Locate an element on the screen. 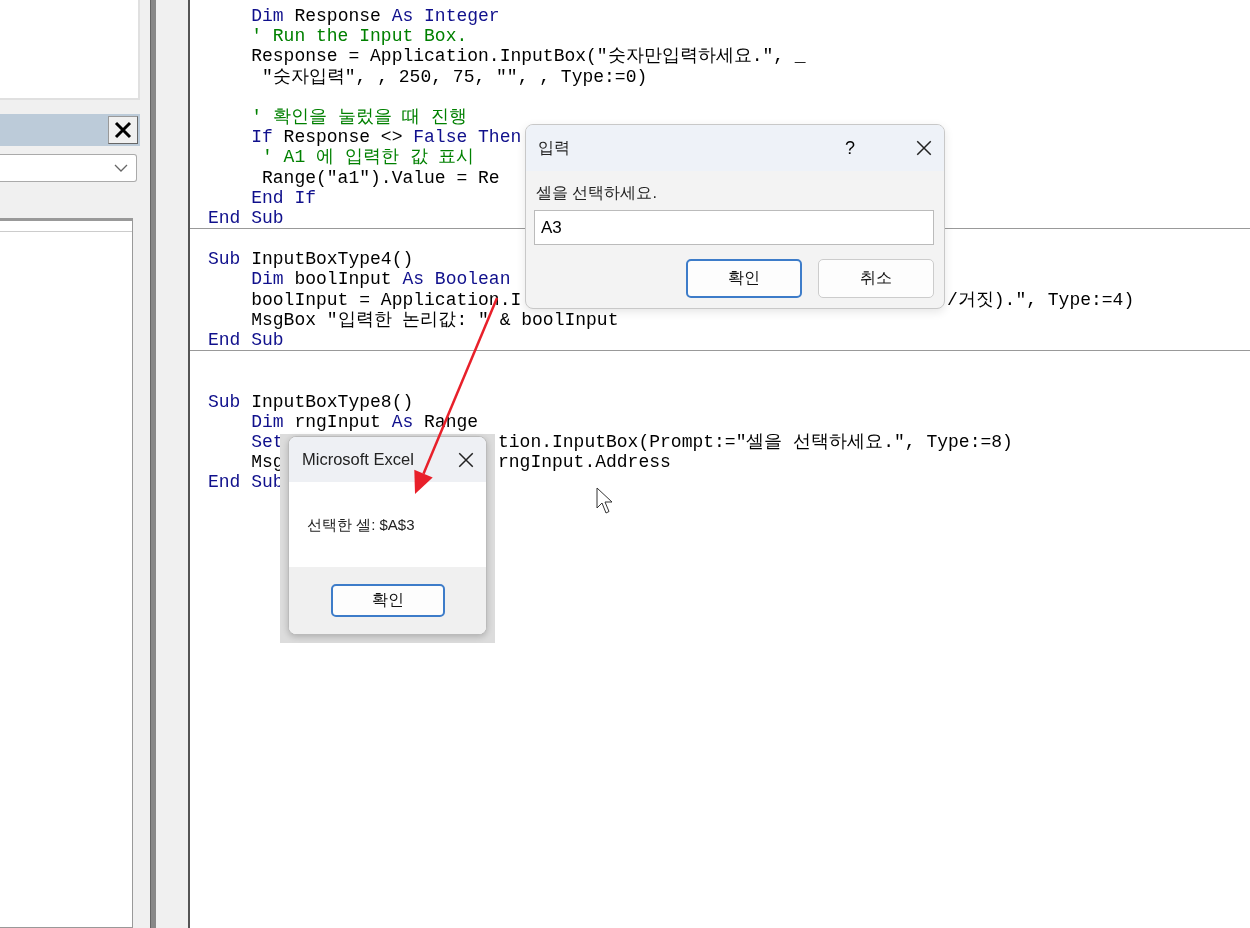 The image size is (1250, 928). help-button: ? is located at coordinates (850, 148).